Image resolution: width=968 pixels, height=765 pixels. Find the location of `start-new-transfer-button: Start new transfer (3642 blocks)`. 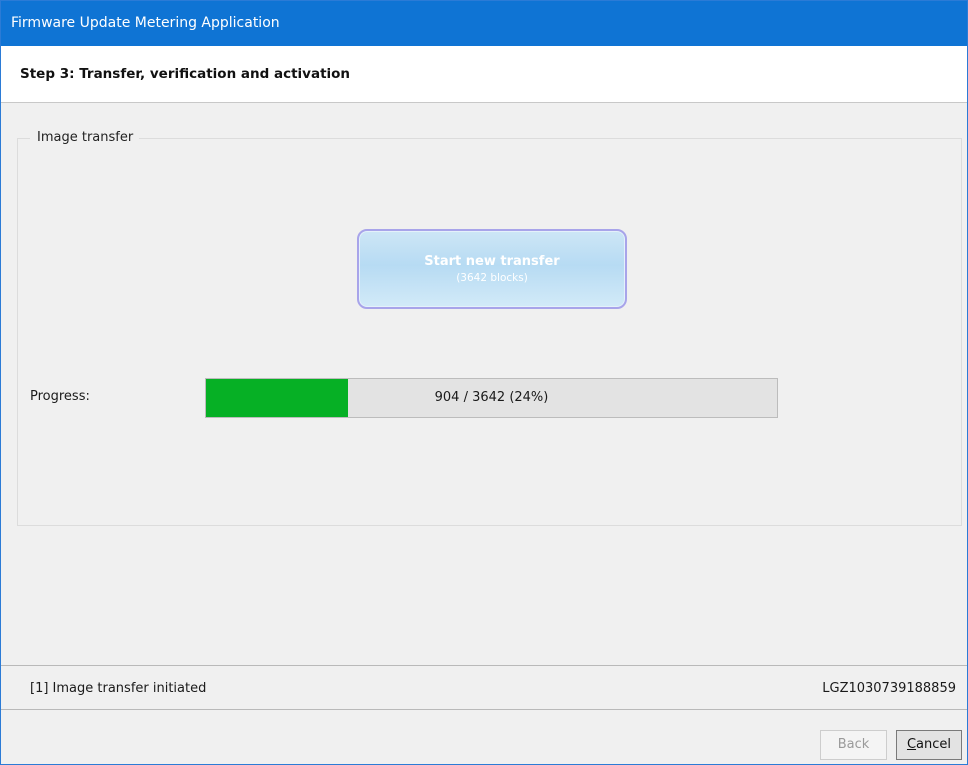

start-new-transfer-button: Start new transfer (3642 blocks) is located at coordinates (492, 269).